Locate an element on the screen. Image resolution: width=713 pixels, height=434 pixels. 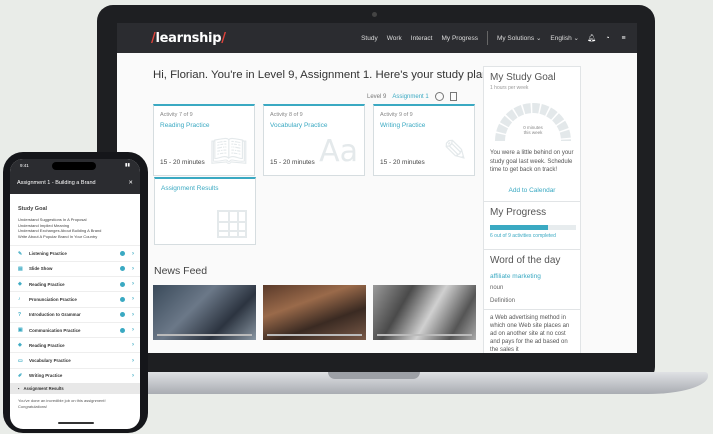
nav-study: Study is located at coordinates (369, 38).